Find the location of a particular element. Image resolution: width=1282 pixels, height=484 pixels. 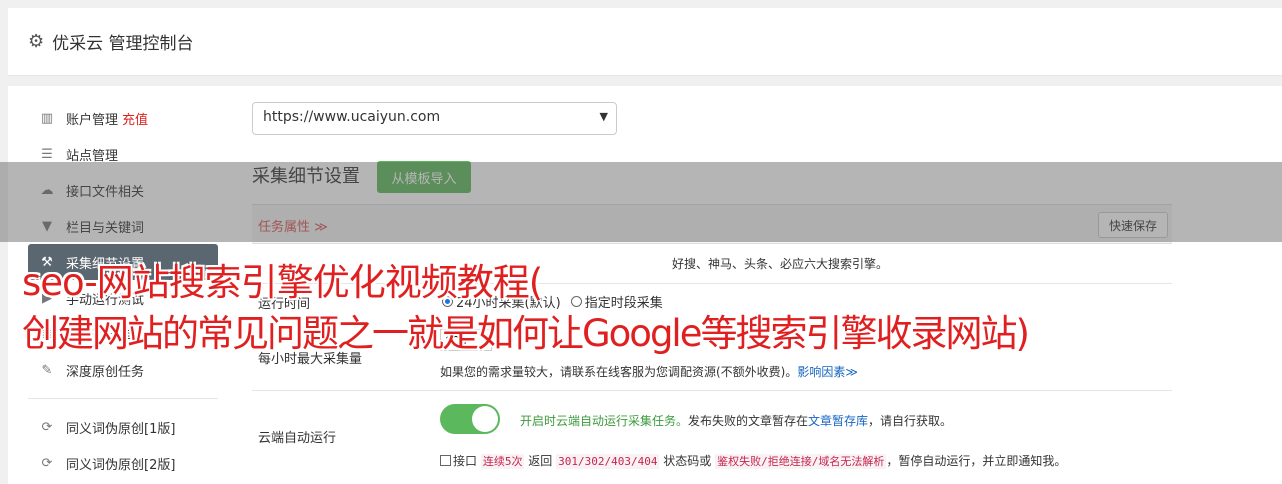

server-icon: ☰ is located at coordinates (47, 154).